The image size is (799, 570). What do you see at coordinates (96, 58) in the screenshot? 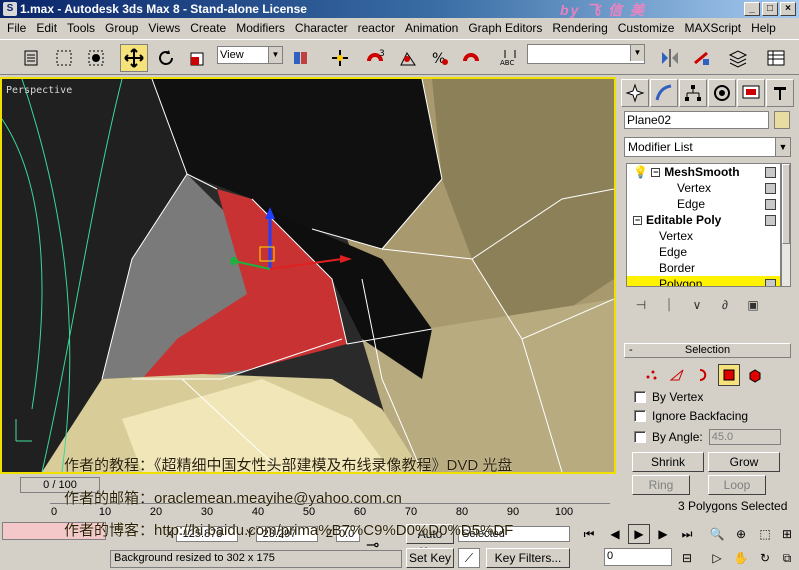
I see `select-object-icon` at bounding box center [96, 58].